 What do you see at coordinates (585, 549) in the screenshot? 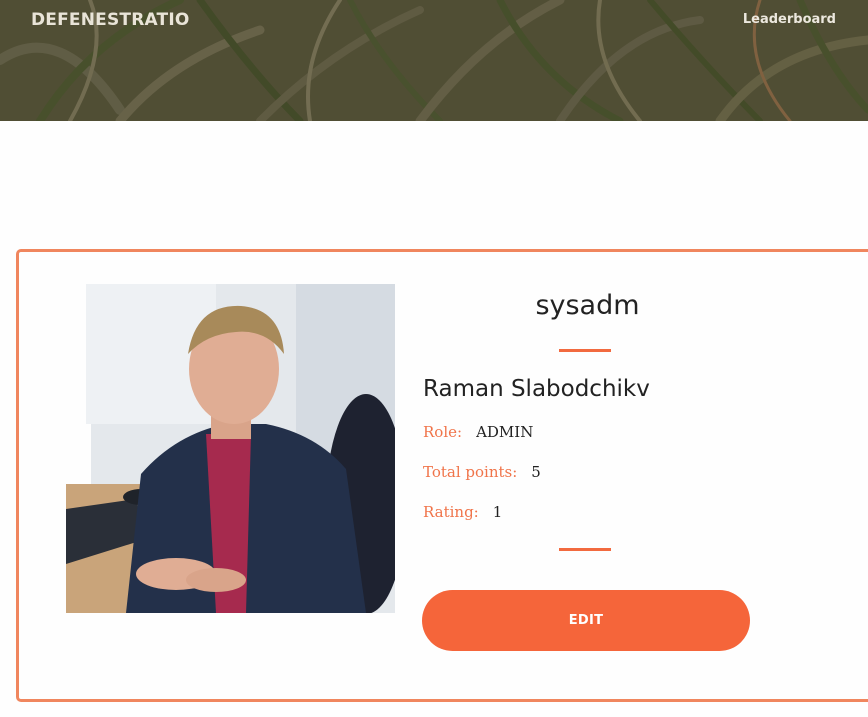
I see `info-divider` at bounding box center [585, 549].